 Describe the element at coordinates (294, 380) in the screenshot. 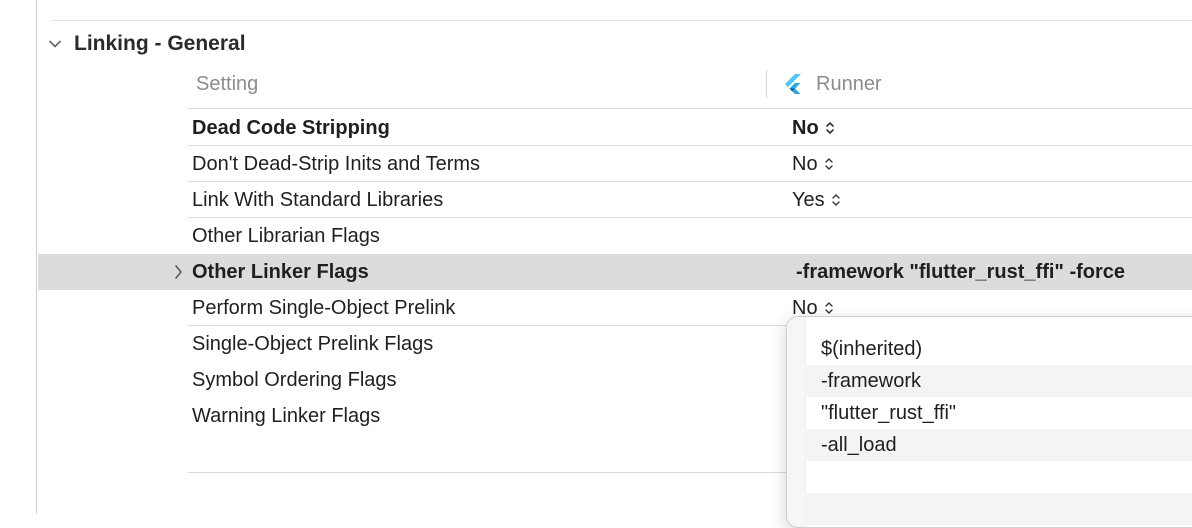

I see `setting-name: Symbol Ordering Flags` at that location.